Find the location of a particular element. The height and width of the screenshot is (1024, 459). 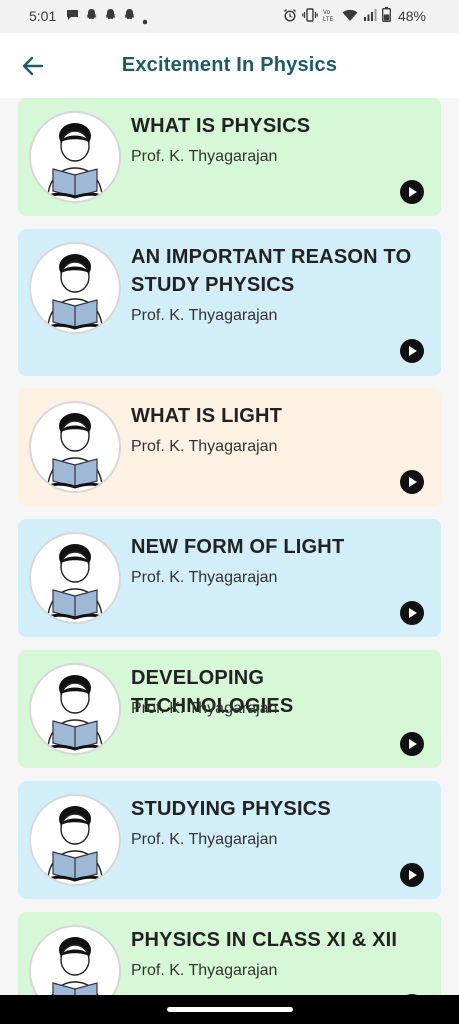

svg-text: LTE is located at coordinates (328, 19).